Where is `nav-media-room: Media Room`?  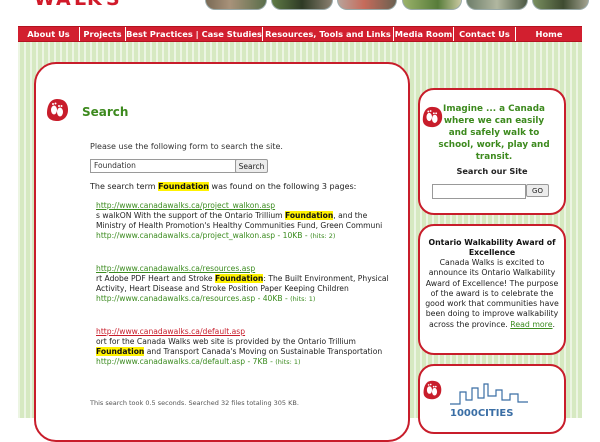 nav-media-room: Media Room is located at coordinates (424, 34).